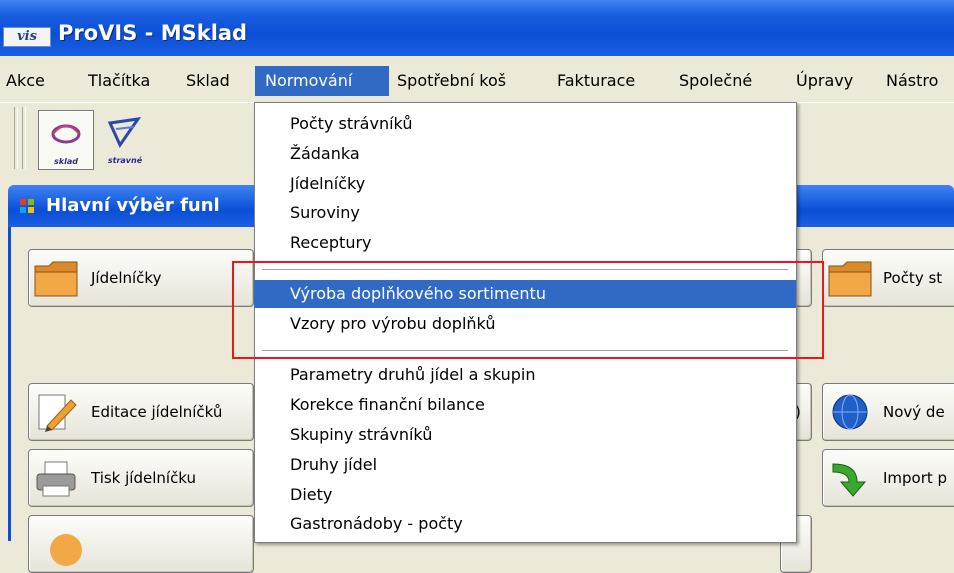 The height and width of the screenshot is (573, 954). I want to click on menu-spolecne: Společné, so click(725, 81).